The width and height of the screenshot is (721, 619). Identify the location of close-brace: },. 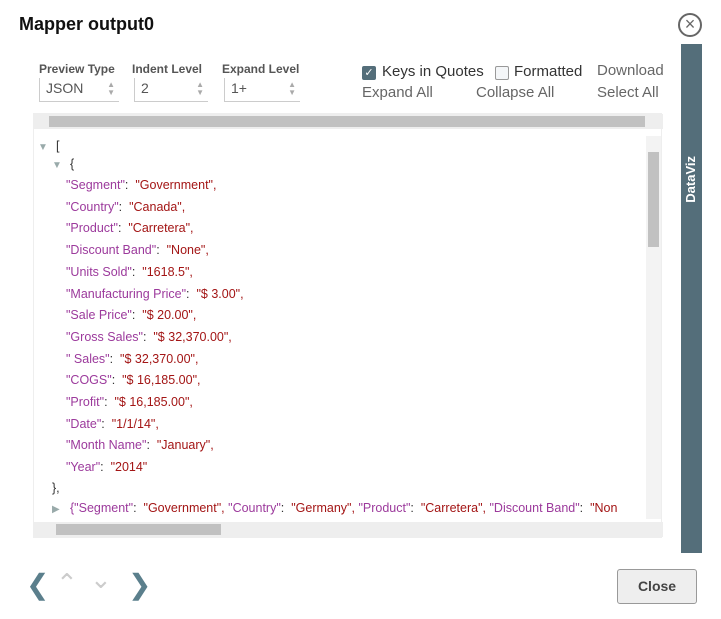
(56, 488).